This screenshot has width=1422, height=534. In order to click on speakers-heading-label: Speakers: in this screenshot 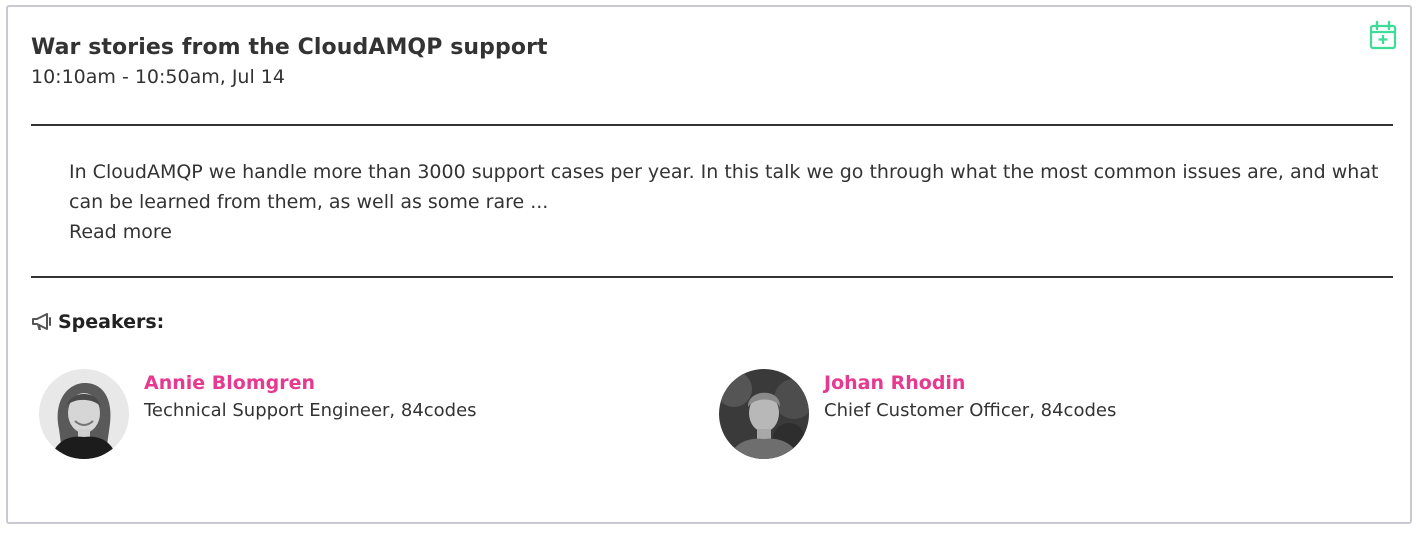, I will do `click(111, 322)`.